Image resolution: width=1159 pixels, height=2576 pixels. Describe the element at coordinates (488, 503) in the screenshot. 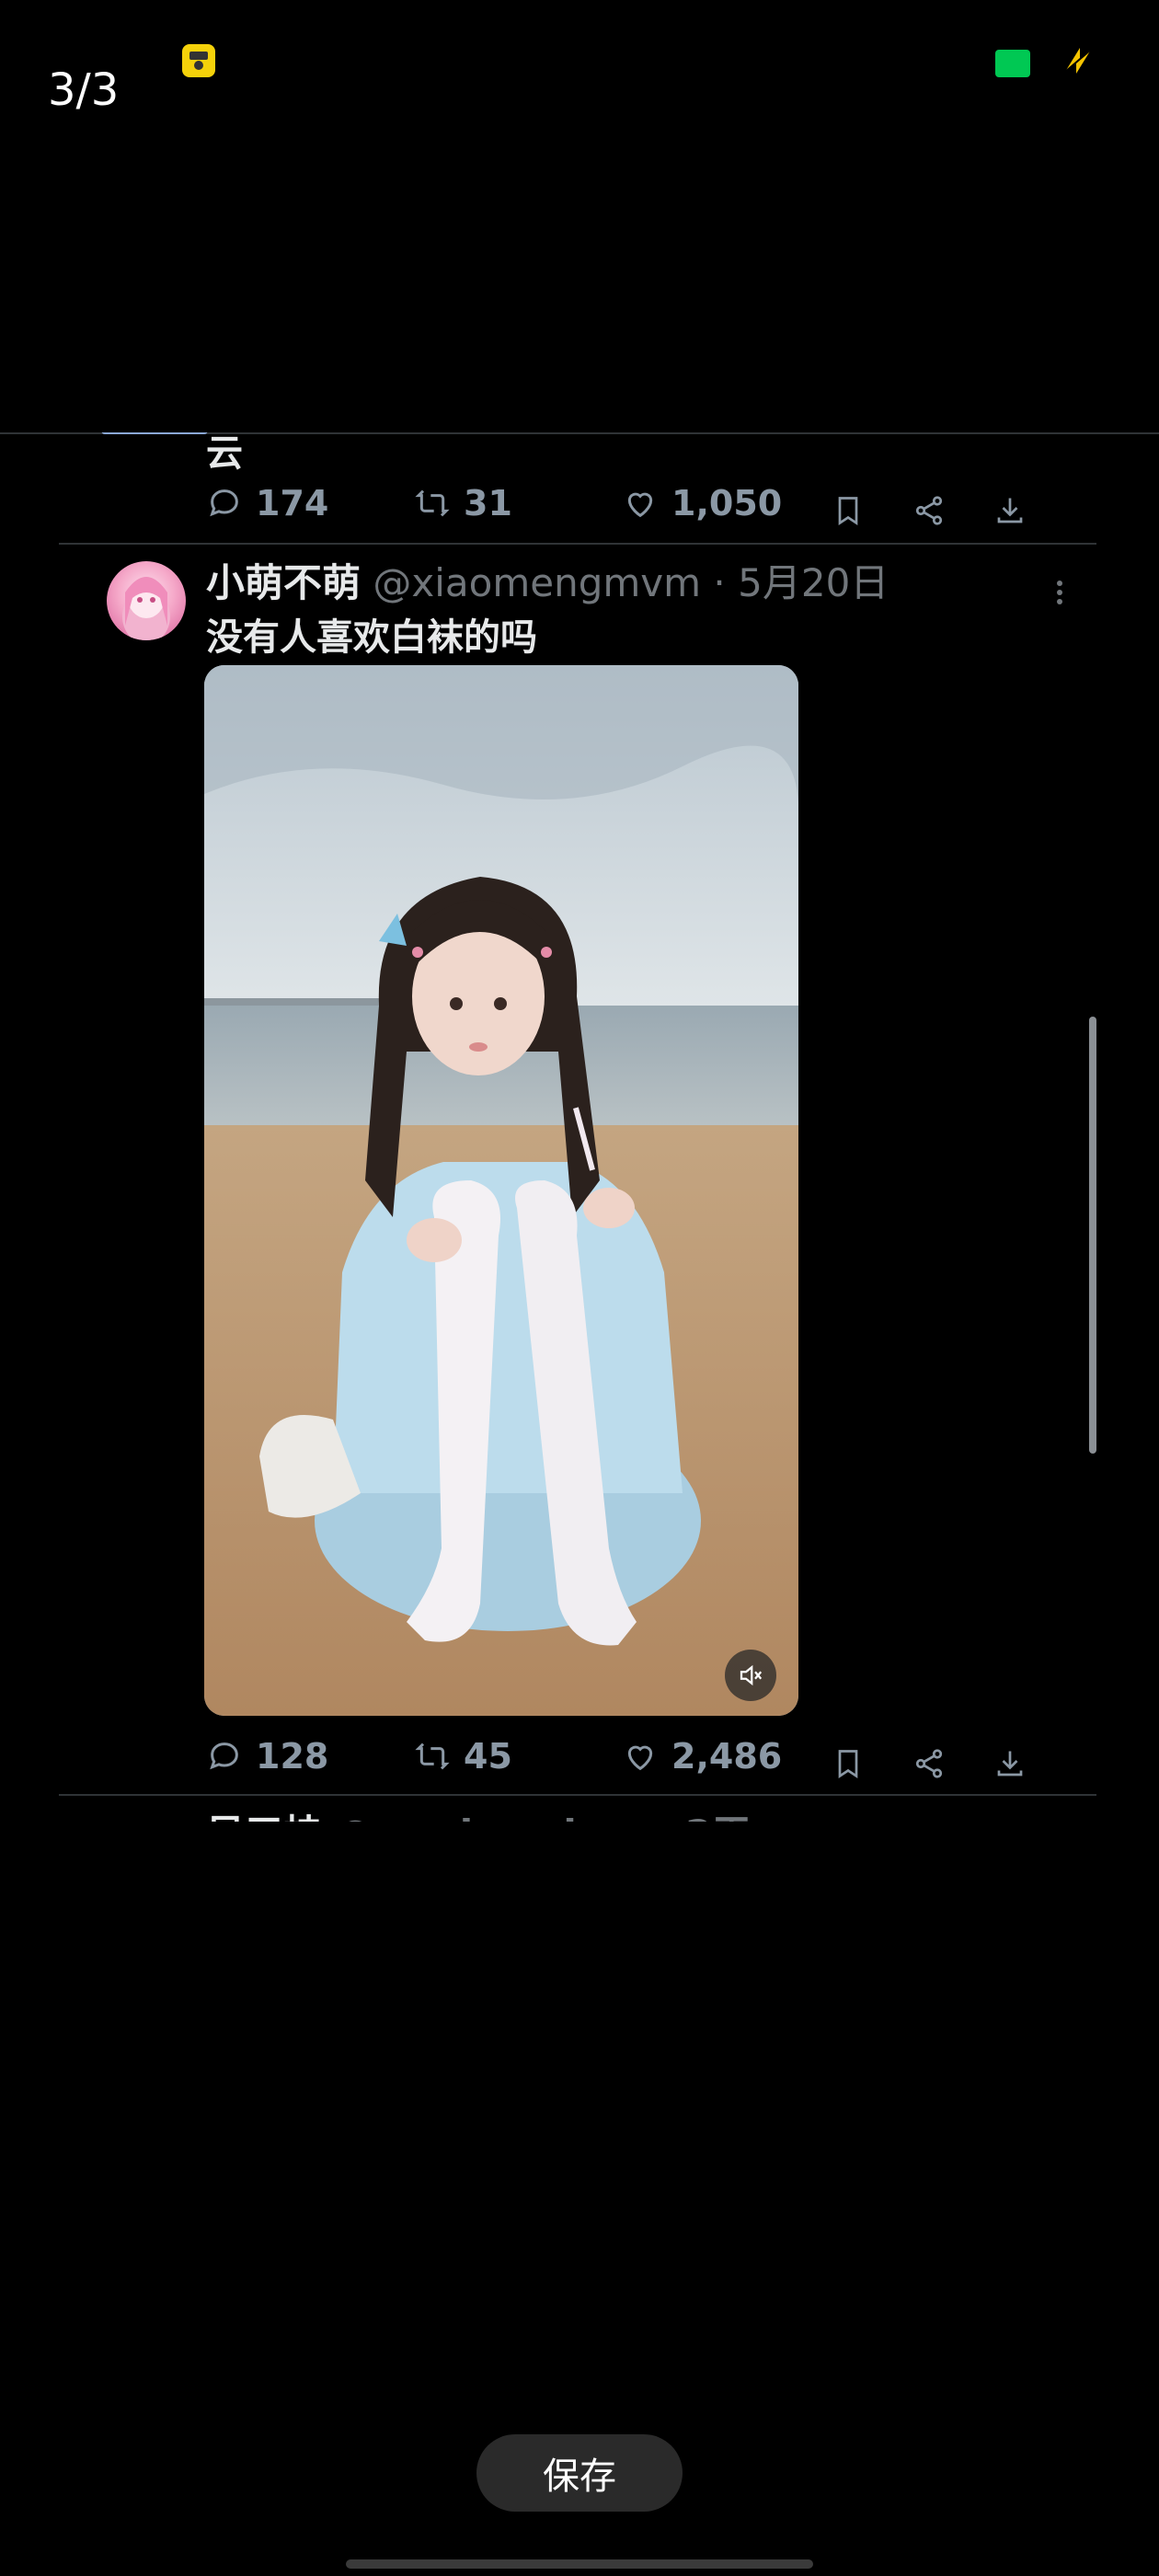

I see `retweet-count: 31` at that location.